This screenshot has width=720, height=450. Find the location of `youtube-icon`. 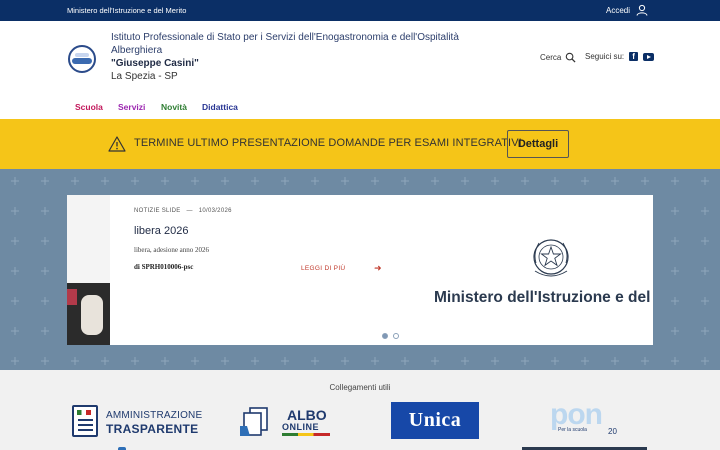

youtube-icon is located at coordinates (649, 56).